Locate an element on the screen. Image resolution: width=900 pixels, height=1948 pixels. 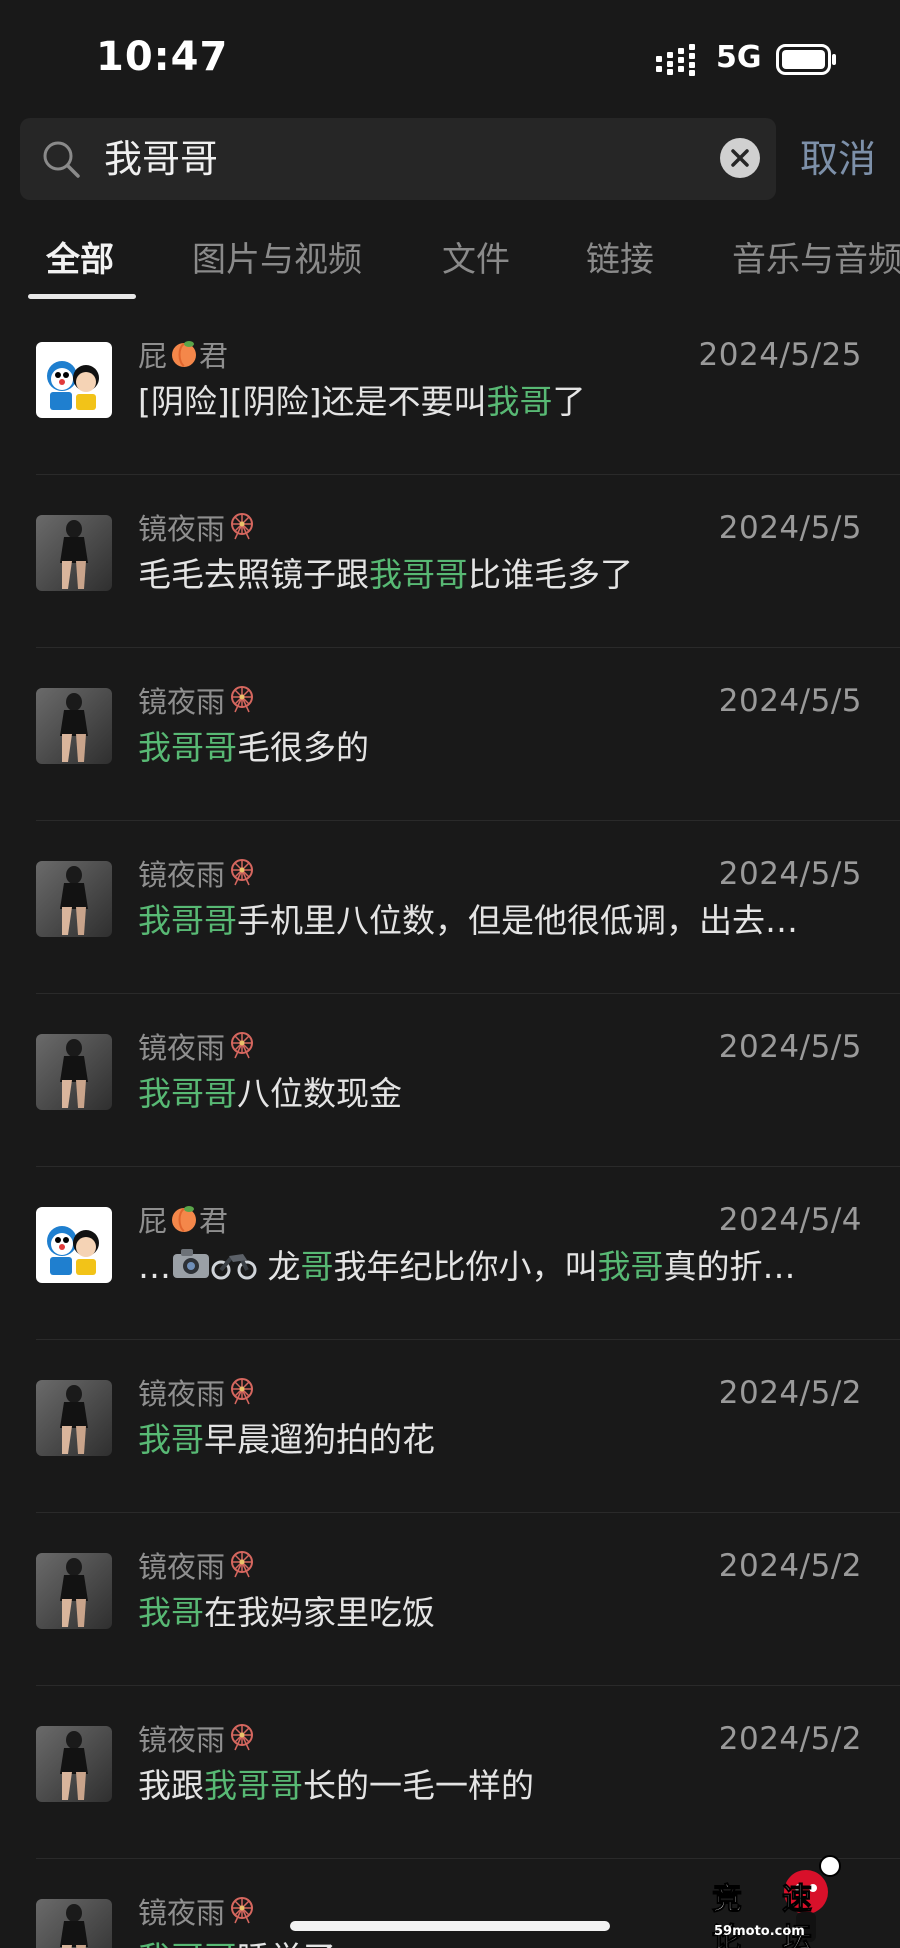
message-text: 比谁毛多了 is located at coordinates (550, 574).